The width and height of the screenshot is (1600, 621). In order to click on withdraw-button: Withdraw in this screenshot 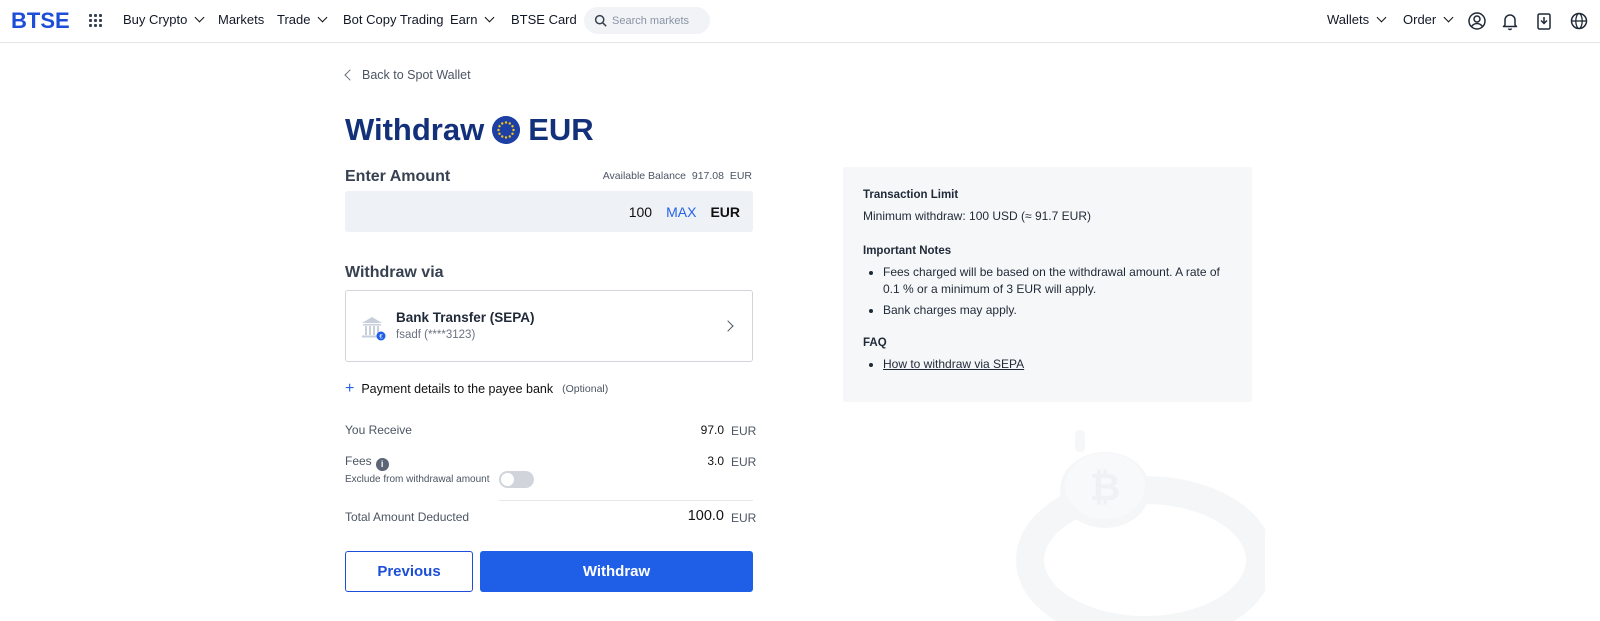, I will do `click(616, 571)`.